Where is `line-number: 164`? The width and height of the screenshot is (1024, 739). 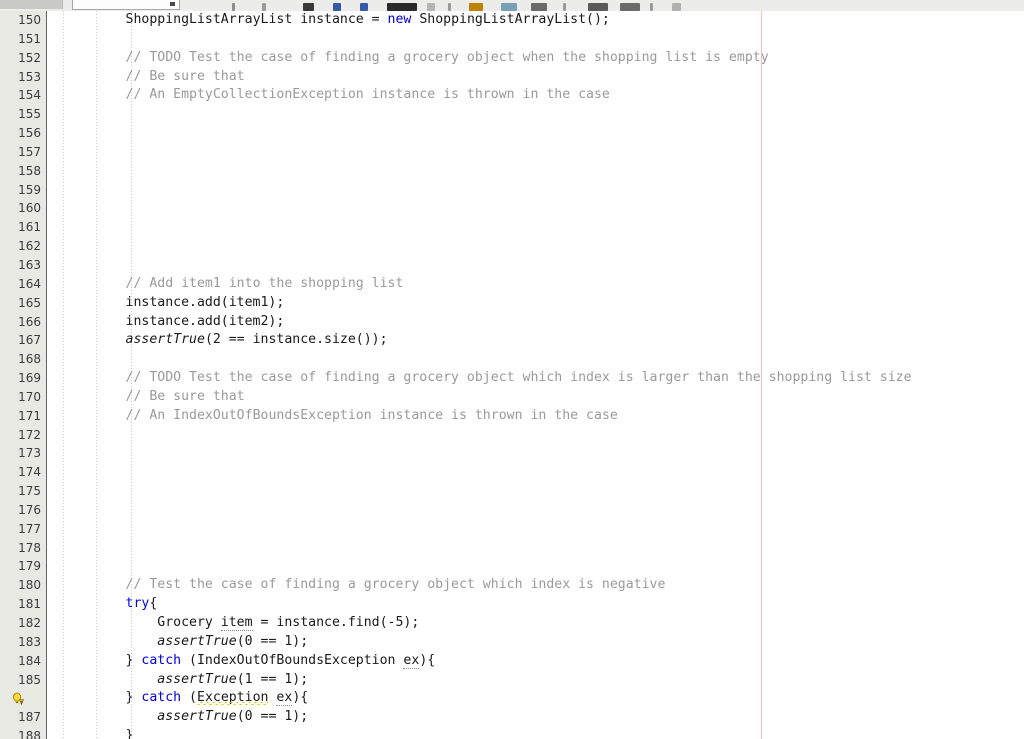 line-number: 164 is located at coordinates (23, 284).